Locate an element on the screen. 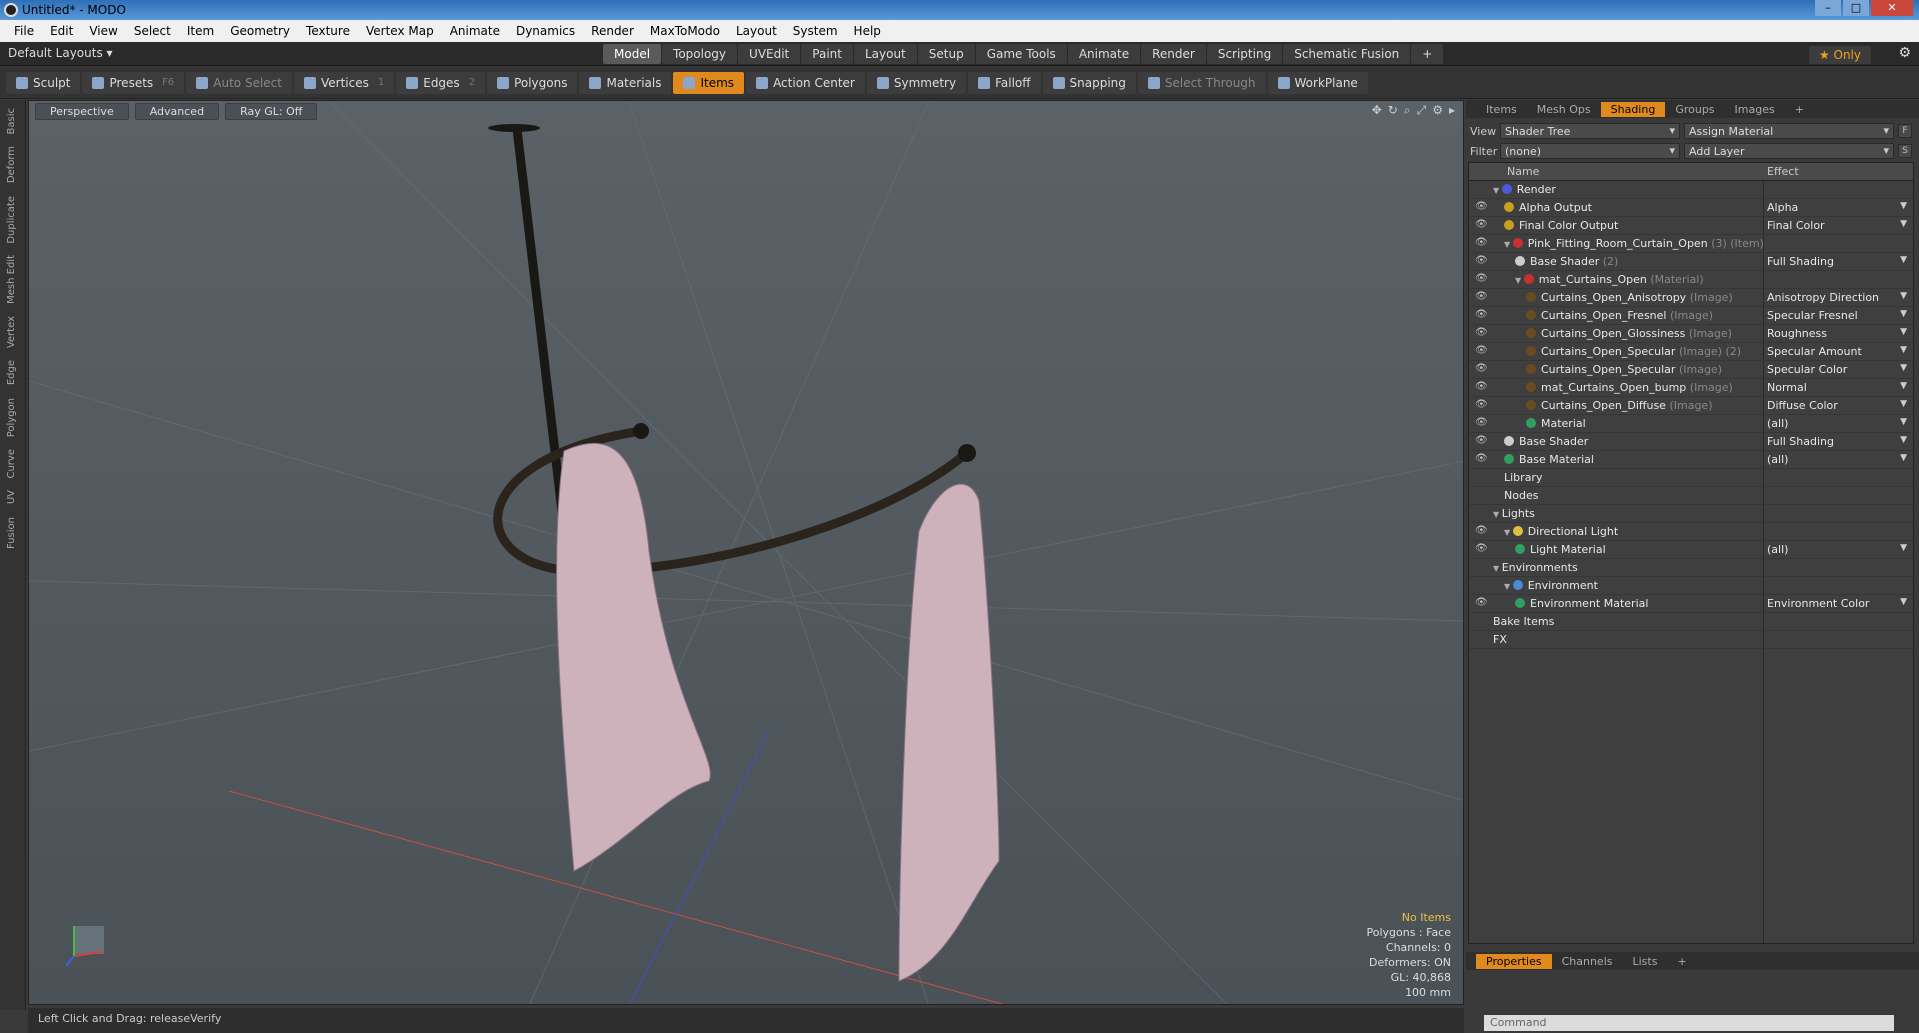  toolbar-button: Auto Select is located at coordinates (239, 82).